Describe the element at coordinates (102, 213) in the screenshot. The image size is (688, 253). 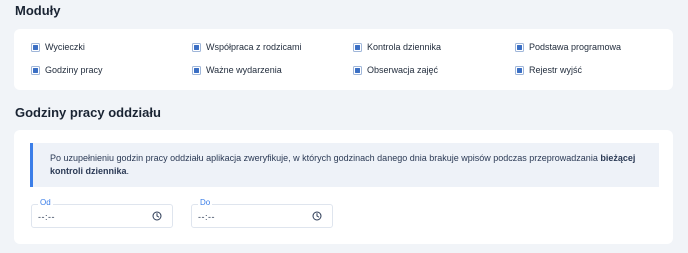
I see `time-from-field: Od --:--` at that location.